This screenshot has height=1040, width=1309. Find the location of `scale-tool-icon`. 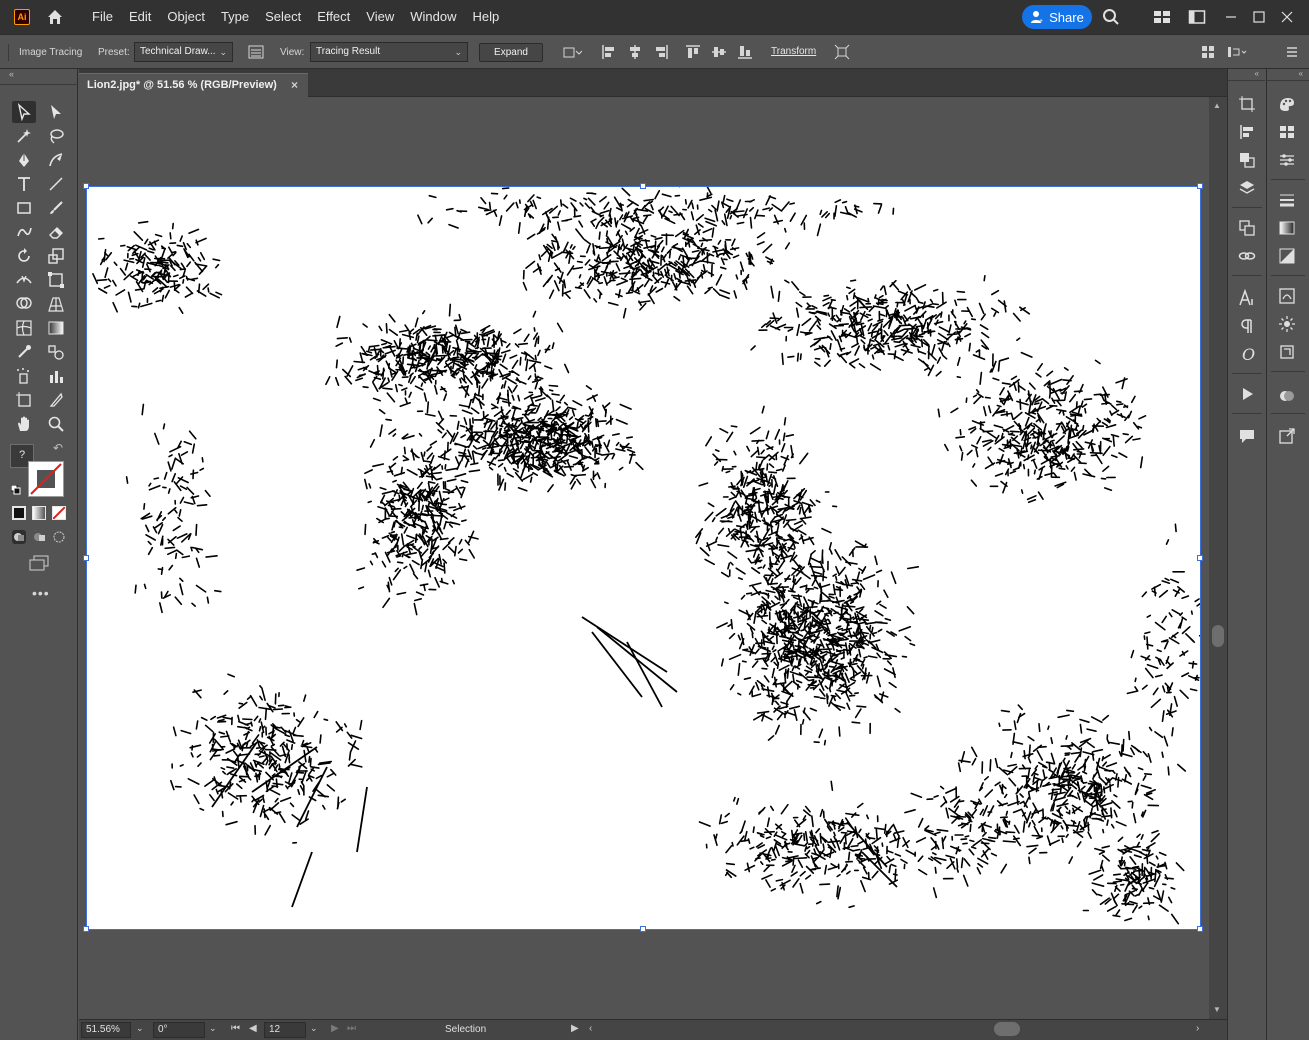

scale-tool-icon is located at coordinates (56, 256).